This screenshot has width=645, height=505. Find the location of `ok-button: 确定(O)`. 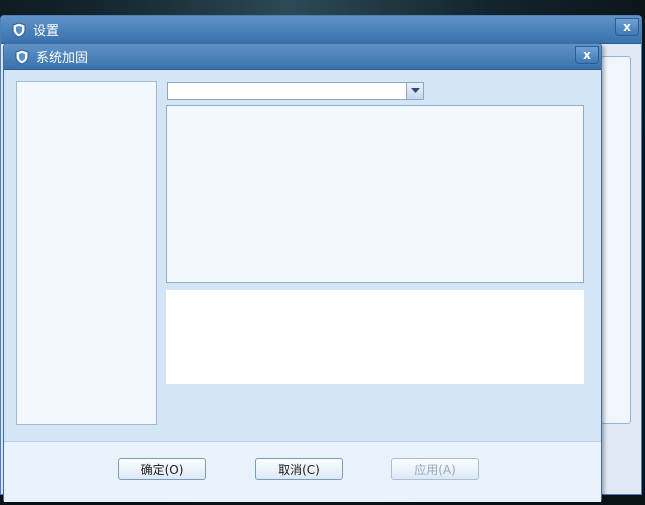

ok-button: 确定(O) is located at coordinates (162, 469).